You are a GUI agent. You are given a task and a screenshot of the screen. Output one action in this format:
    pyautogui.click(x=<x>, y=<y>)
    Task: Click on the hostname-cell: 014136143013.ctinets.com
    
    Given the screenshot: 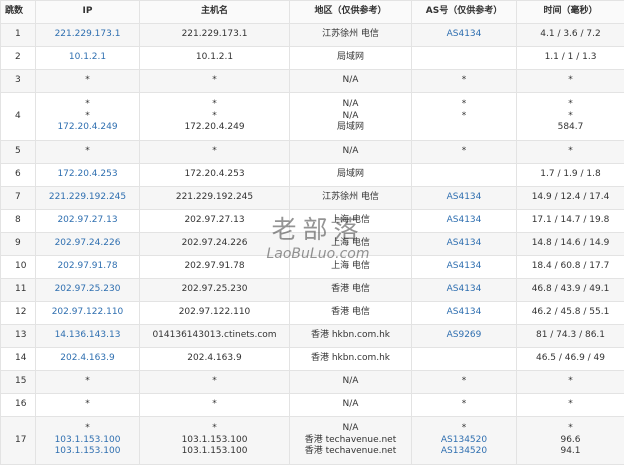 What is the action you would take?
    pyautogui.click(x=214, y=336)
    